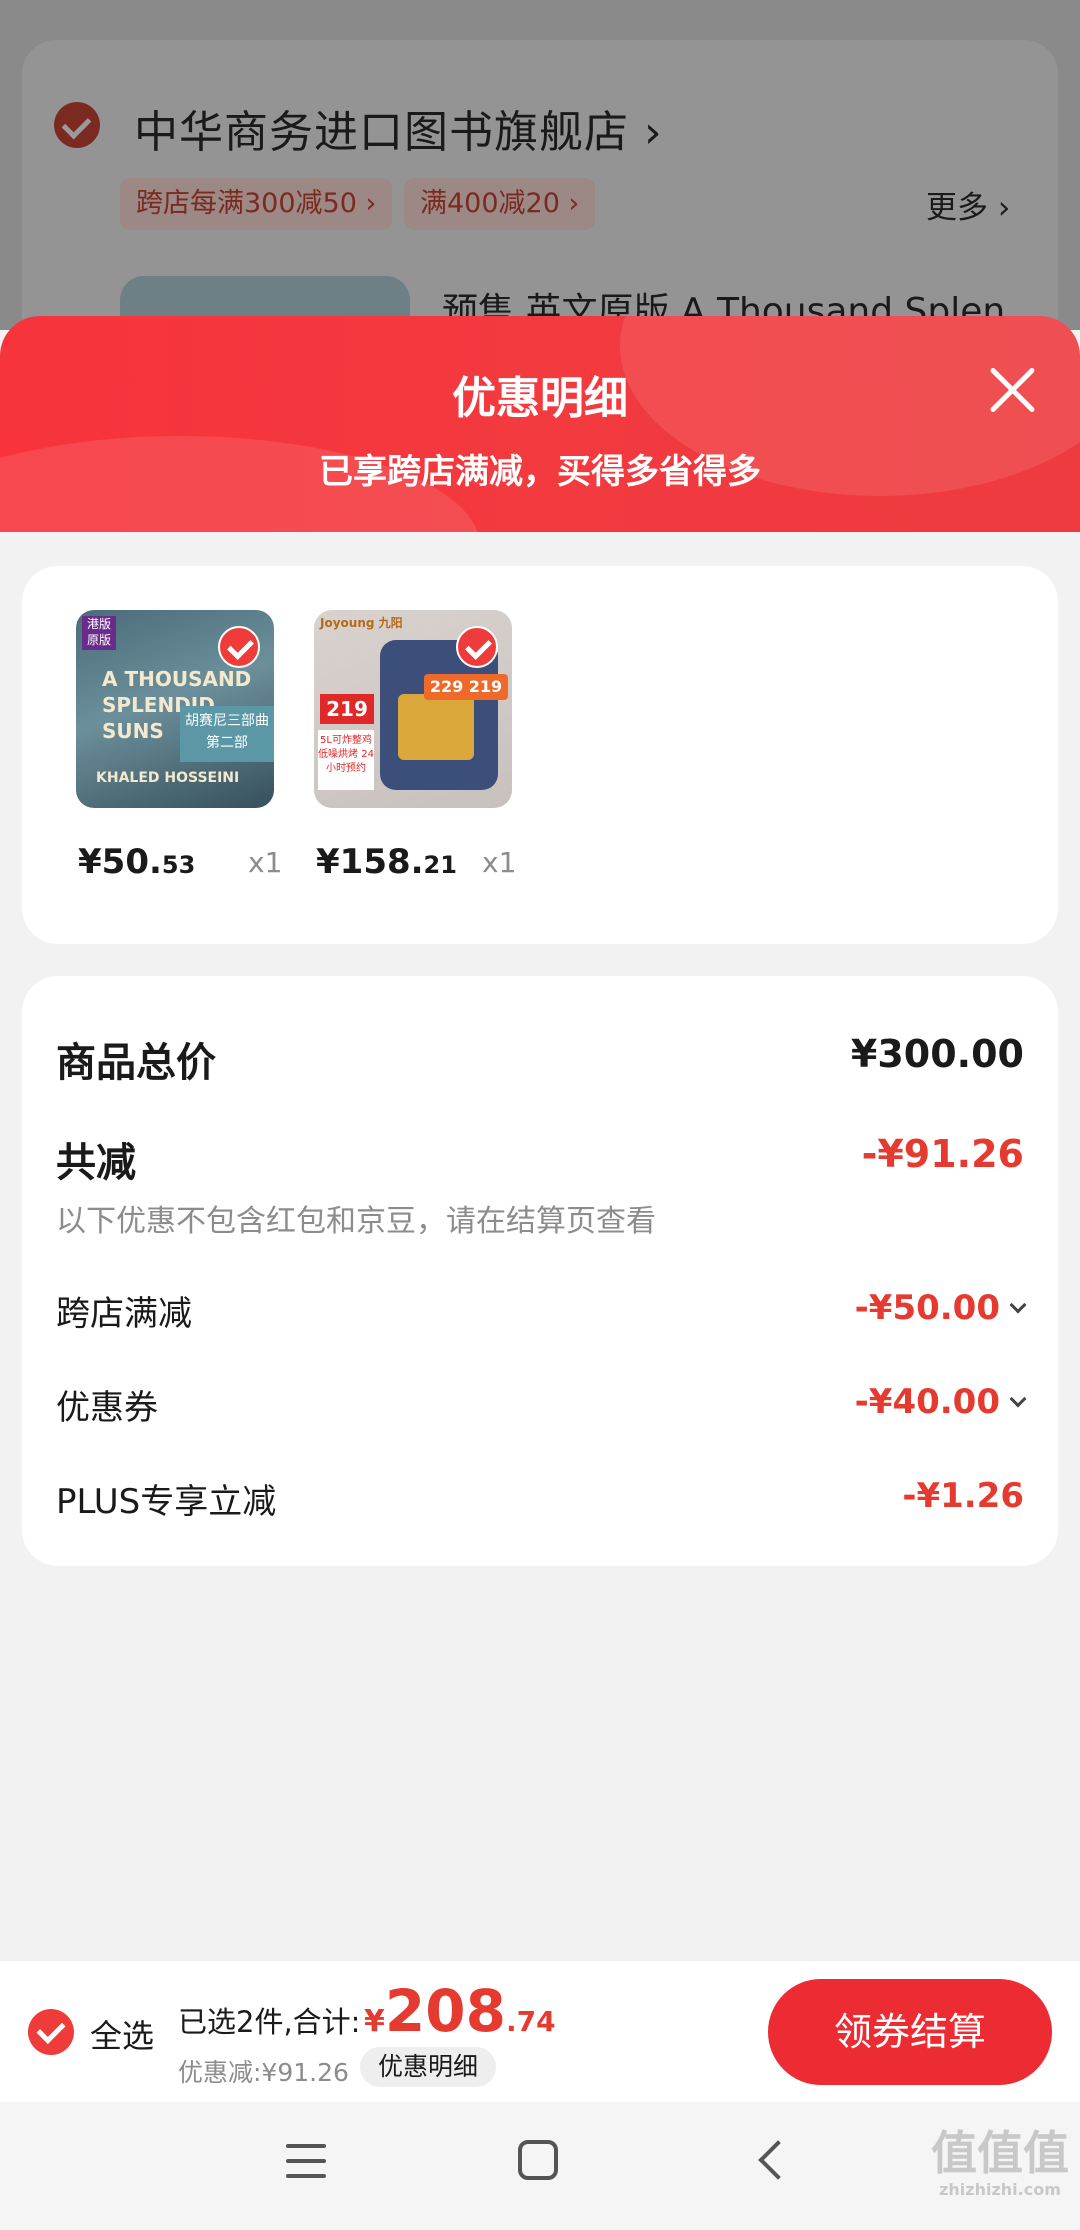  I want to click on more-link: 更多 ›, so click(968, 204).